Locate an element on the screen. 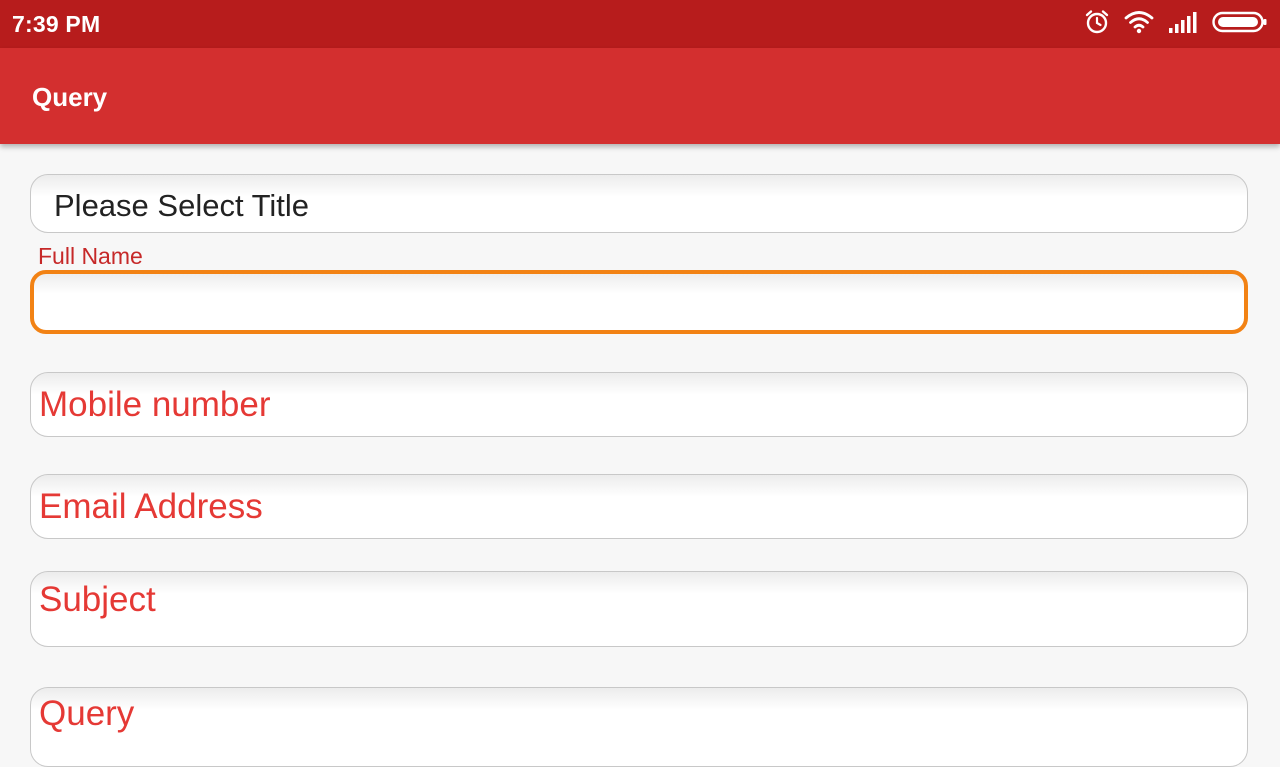 The height and width of the screenshot is (767, 1280). mobile-number-field: Mobile number is located at coordinates (639, 404).